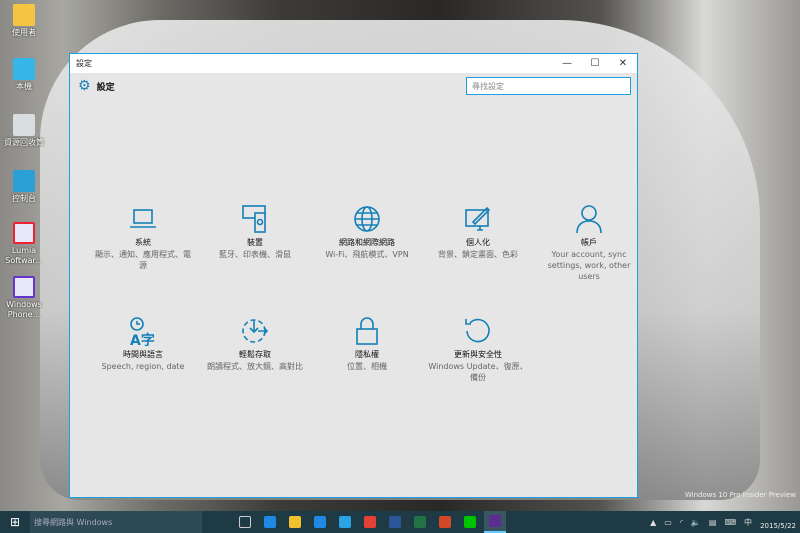 Image resolution: width=800 pixels, height=533 pixels. Describe the element at coordinates (478, 219) in the screenshot. I see `paint-icon` at that location.